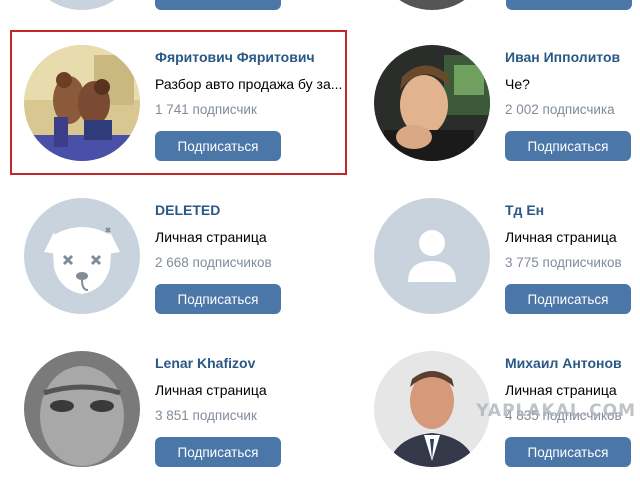 The width and height of the screenshot is (640, 501). What do you see at coordinates (206, 415) in the screenshot?
I see `subscriber-count: 3 851 подписчик` at bounding box center [206, 415].